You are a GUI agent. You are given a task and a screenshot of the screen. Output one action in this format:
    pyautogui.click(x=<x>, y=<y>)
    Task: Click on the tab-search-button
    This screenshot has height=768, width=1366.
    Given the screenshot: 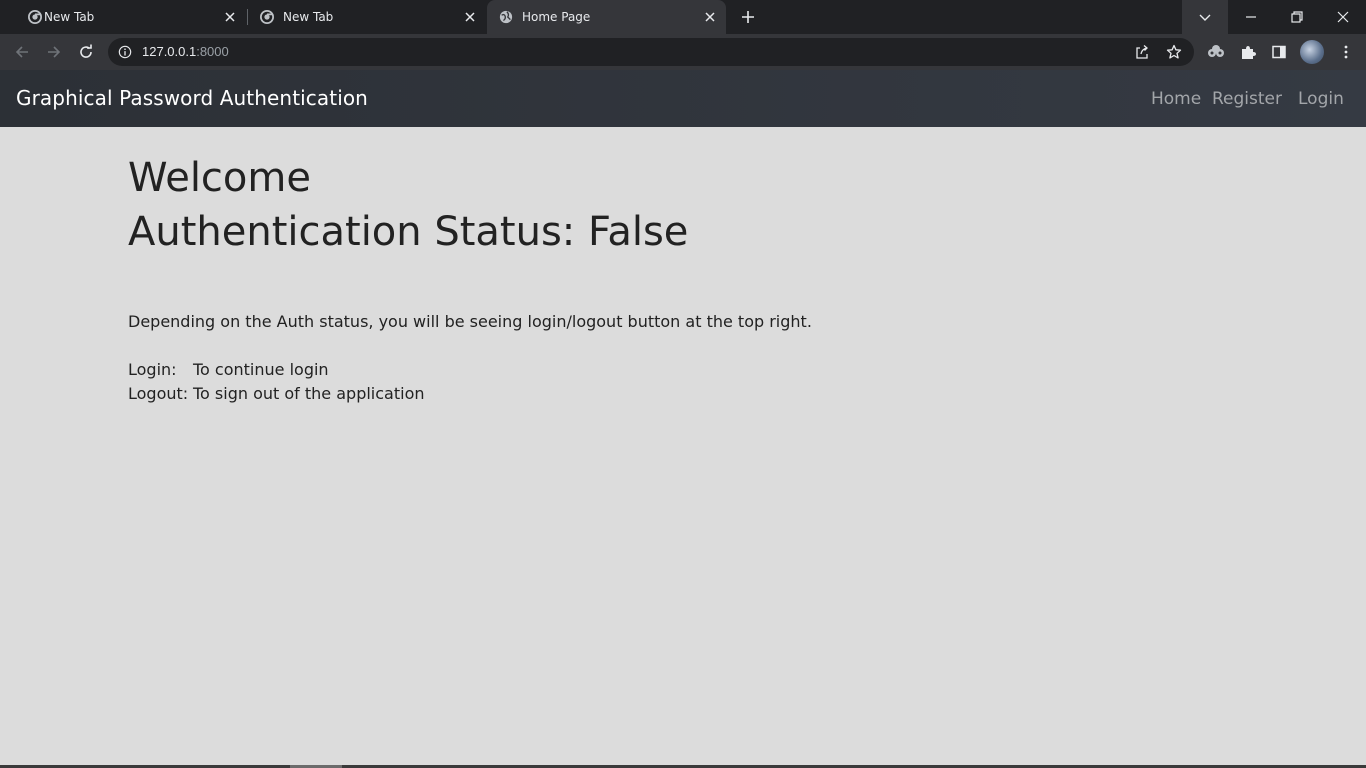 What is the action you would take?
    pyautogui.click(x=1205, y=17)
    